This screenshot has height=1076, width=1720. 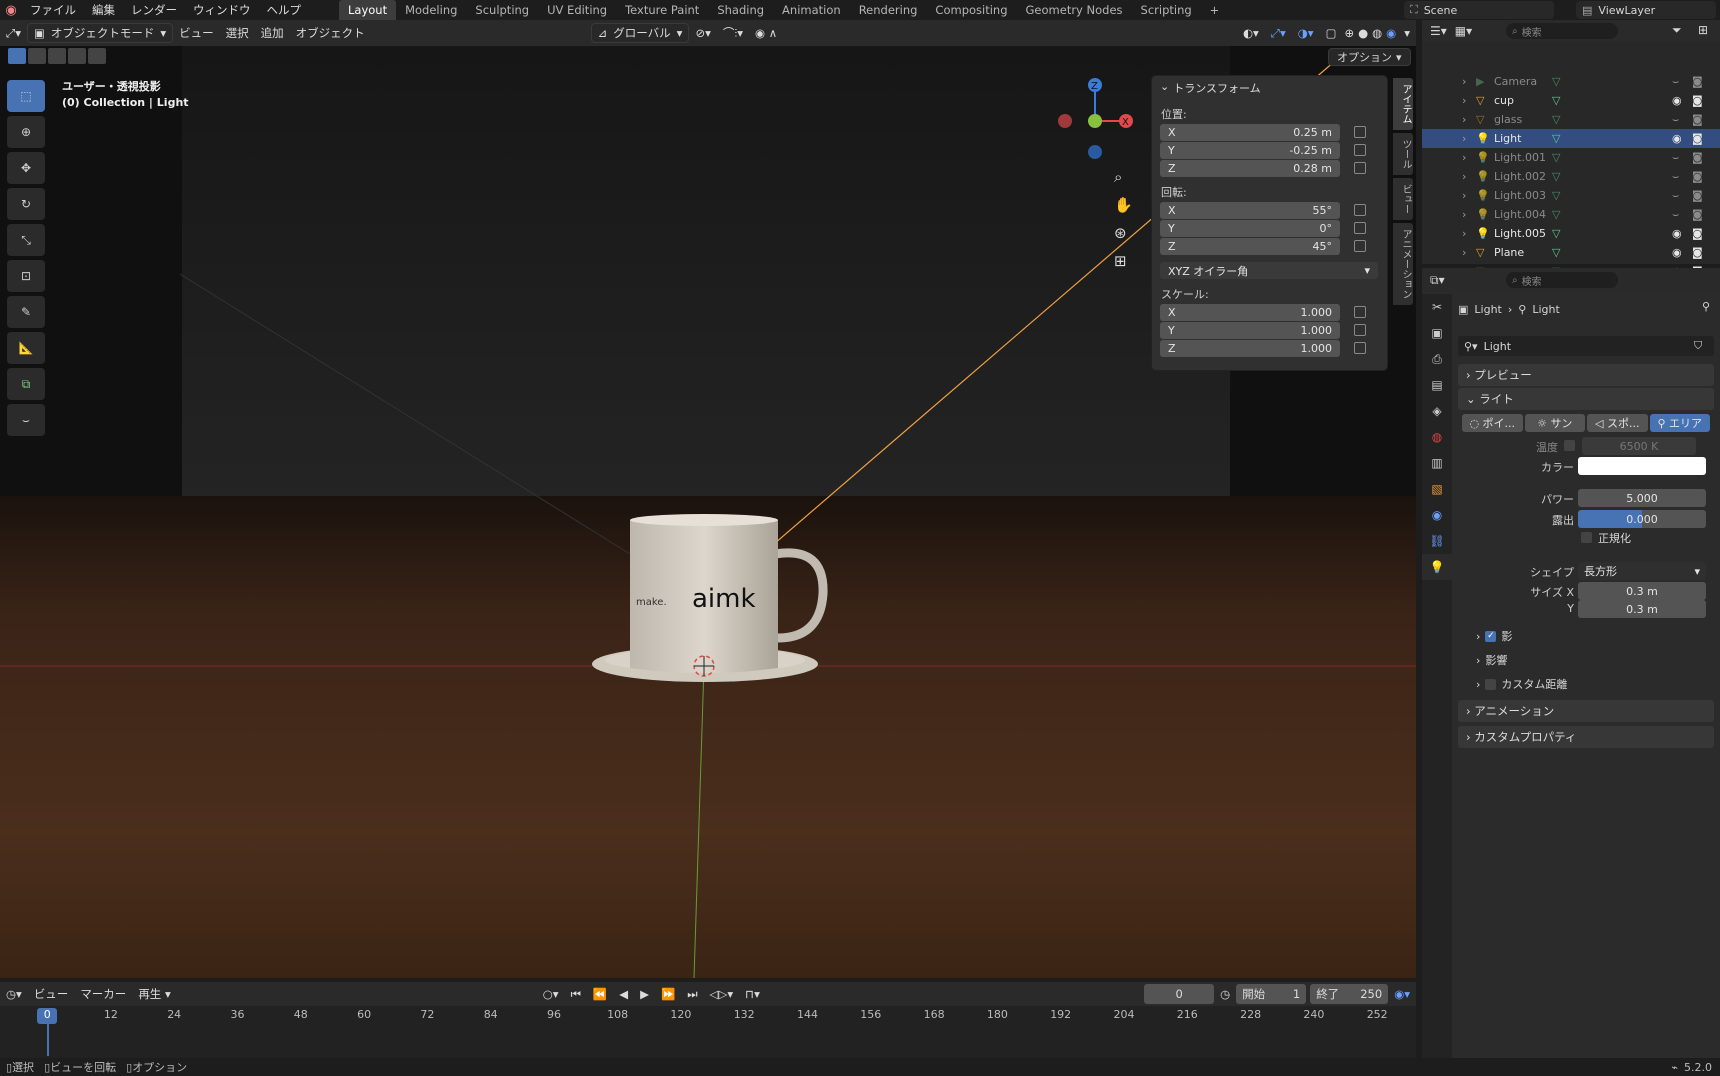 What do you see at coordinates (1360, 168) in the screenshot?
I see `lock-location-z-icon` at bounding box center [1360, 168].